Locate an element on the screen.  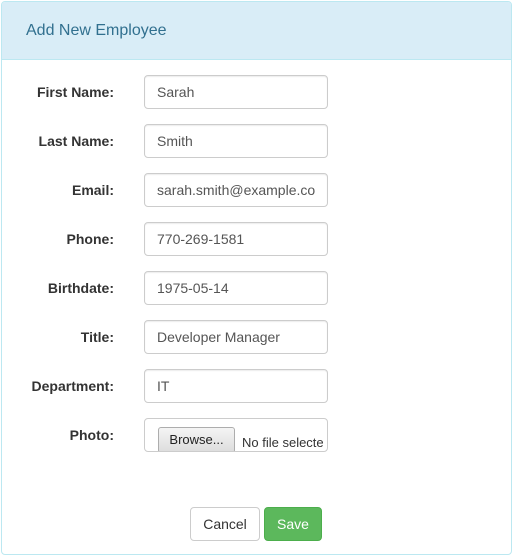
first-name-label: First Name: is located at coordinates (75, 92).